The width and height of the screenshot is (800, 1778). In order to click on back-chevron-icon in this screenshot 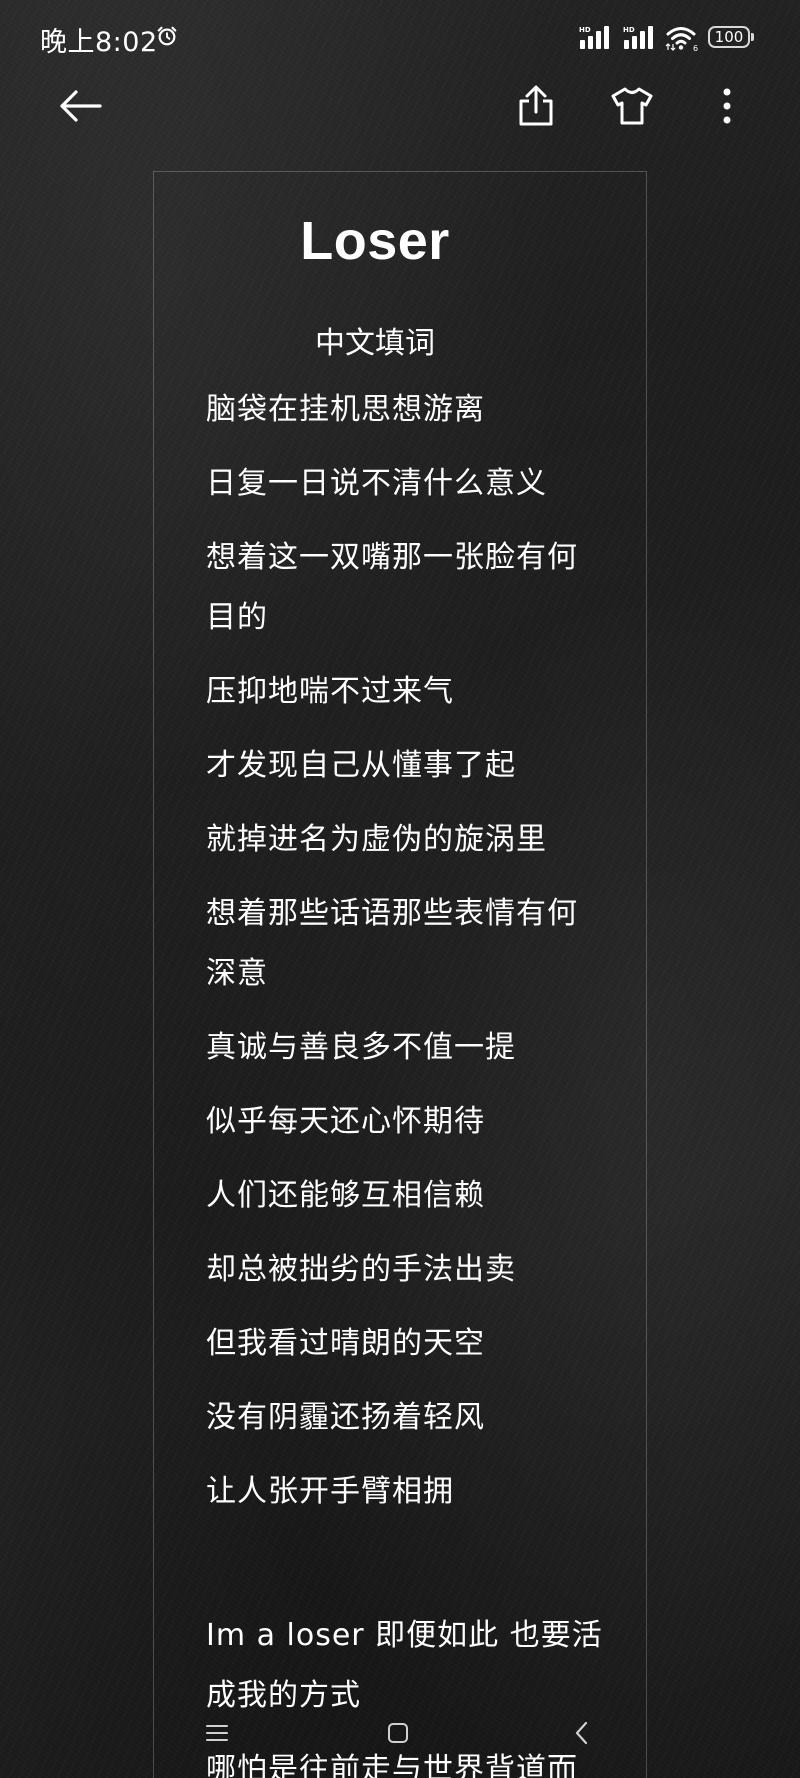, I will do `click(581, 1733)`.